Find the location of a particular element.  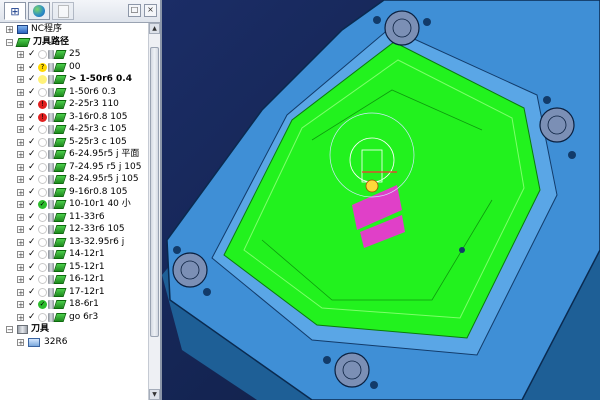

tree-toolpath-item: + ✓ 11-33r6 is located at coordinates (74, 217).